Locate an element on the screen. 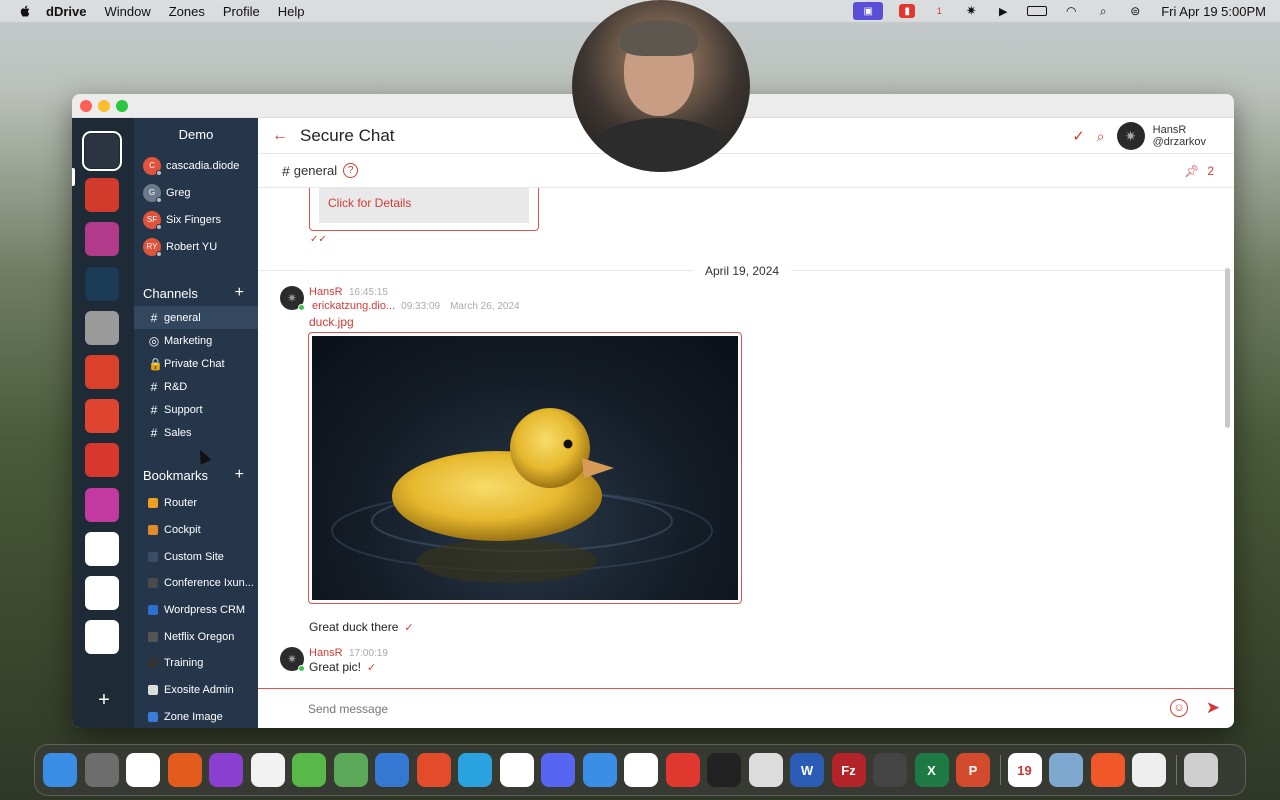 The width and height of the screenshot is (1280, 800). dock-app-icon: Fz is located at coordinates (848, 770).